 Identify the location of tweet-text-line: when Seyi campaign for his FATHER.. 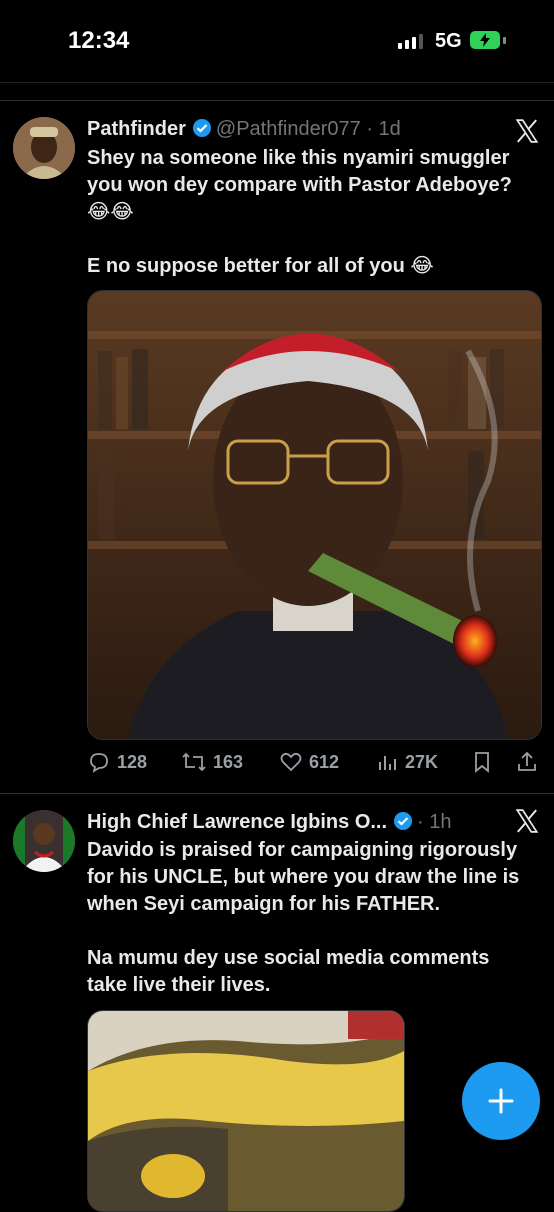
(264, 904).